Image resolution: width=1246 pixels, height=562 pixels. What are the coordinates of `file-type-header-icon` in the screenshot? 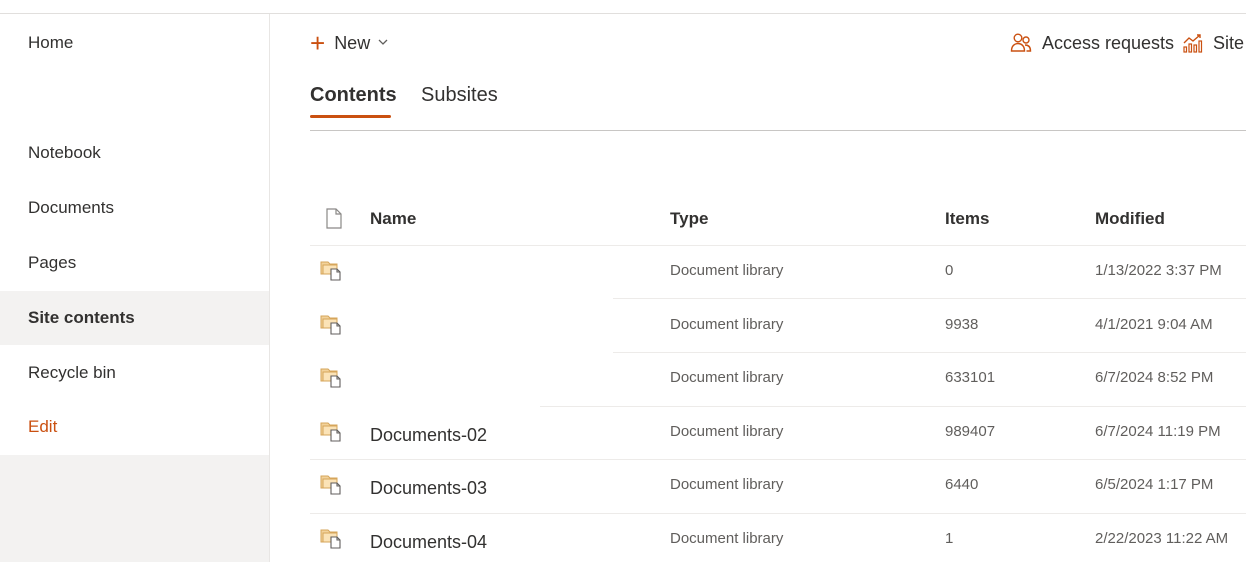 It's located at (334, 221).